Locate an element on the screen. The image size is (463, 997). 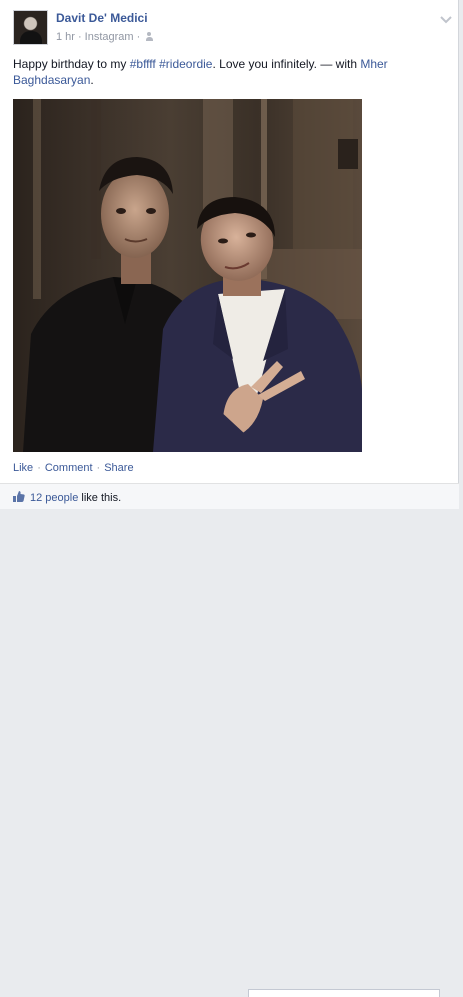
author-name: Davit De' Medici is located at coordinates (102, 18).